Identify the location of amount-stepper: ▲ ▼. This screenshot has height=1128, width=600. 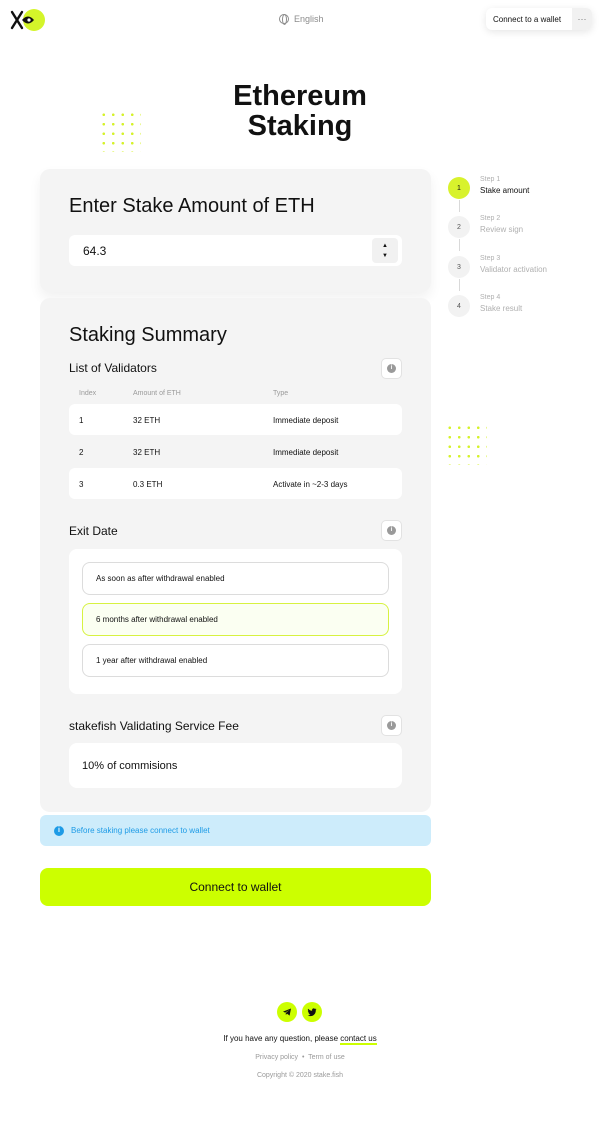
(385, 250).